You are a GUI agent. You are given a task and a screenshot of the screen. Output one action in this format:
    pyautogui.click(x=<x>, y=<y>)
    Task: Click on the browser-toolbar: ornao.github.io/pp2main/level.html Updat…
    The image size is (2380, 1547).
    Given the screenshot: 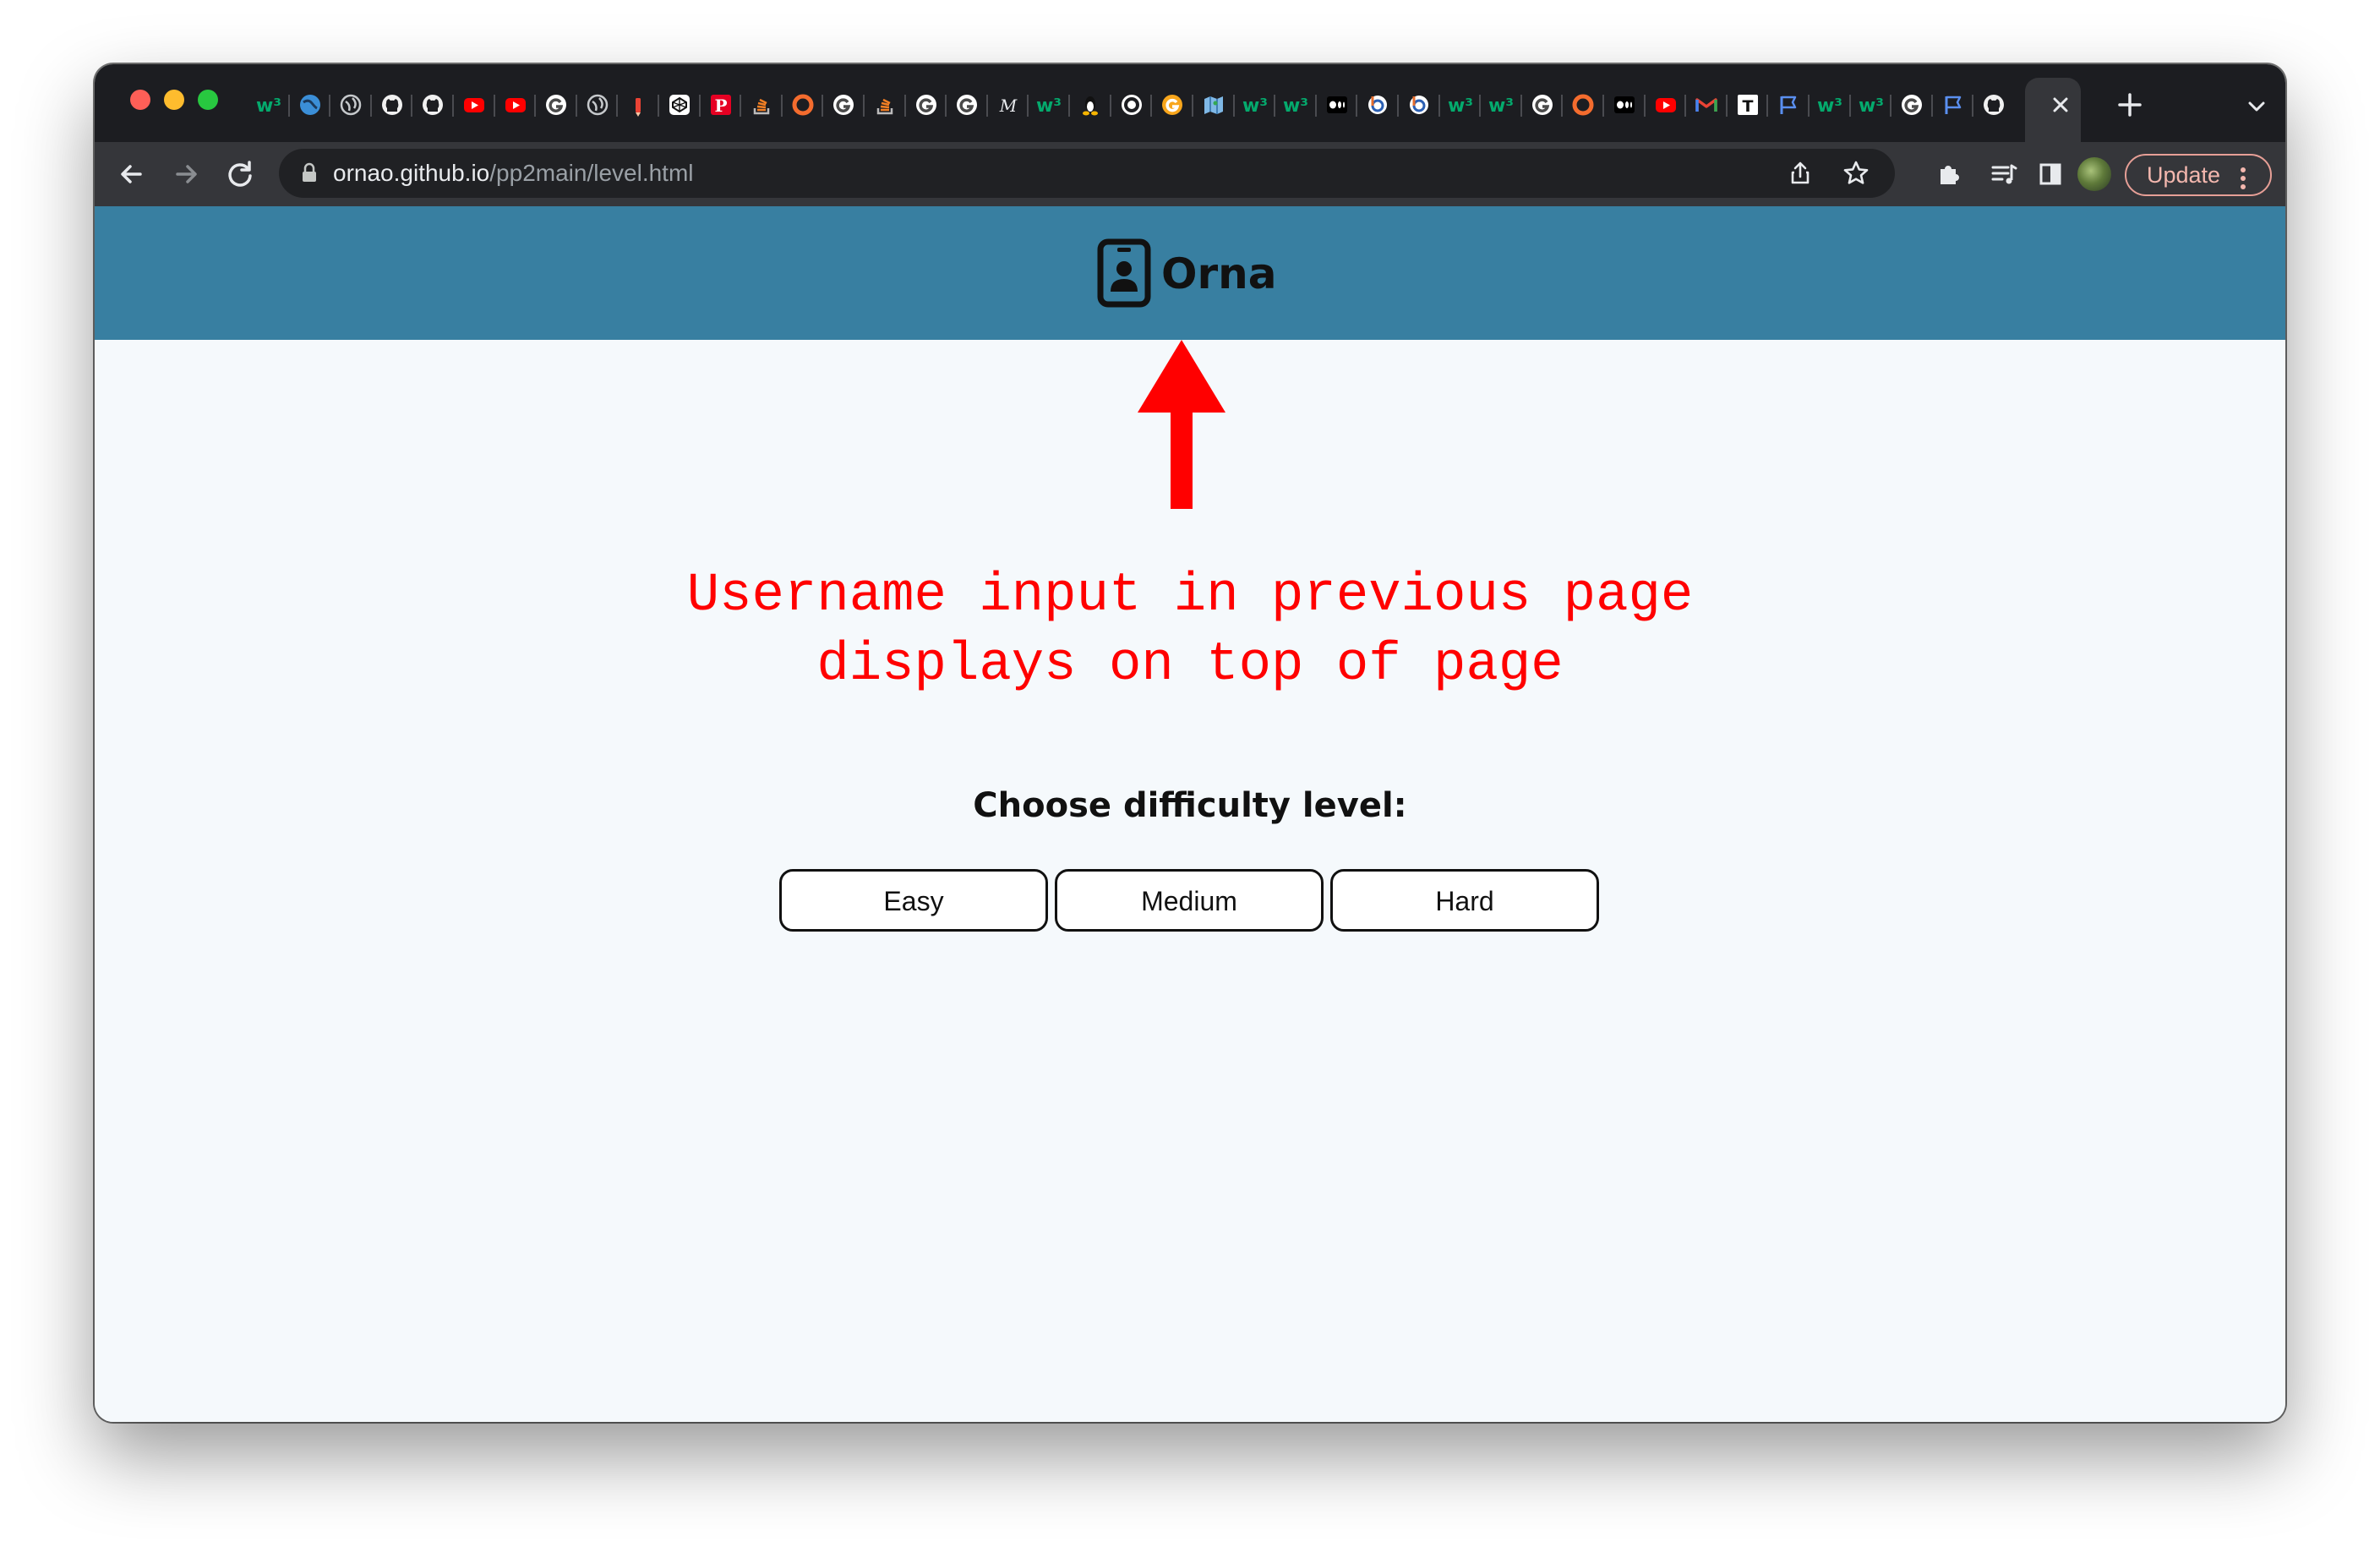 What is the action you would take?
    pyautogui.click(x=1190, y=174)
    